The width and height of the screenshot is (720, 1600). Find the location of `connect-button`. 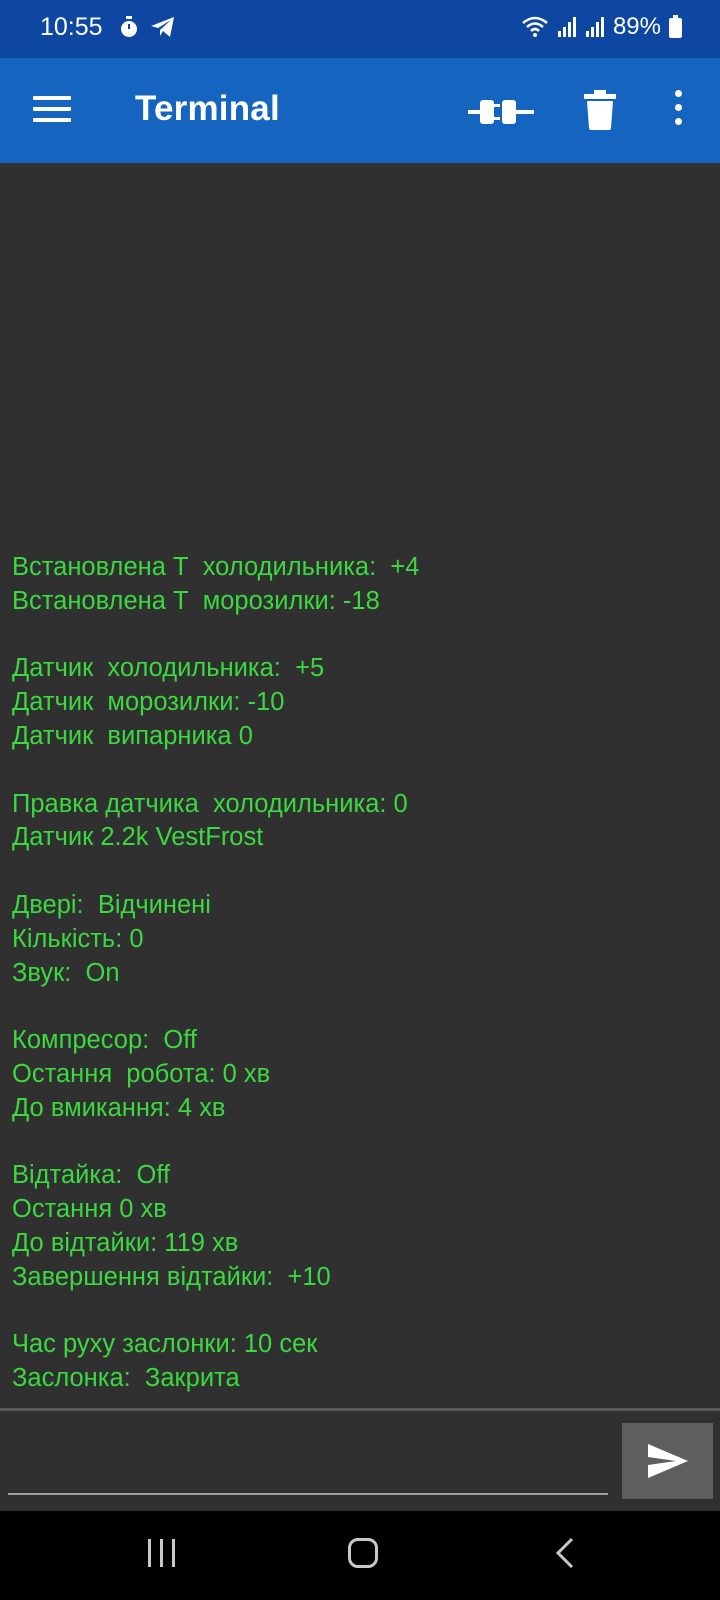

connect-button is located at coordinates (501, 112).